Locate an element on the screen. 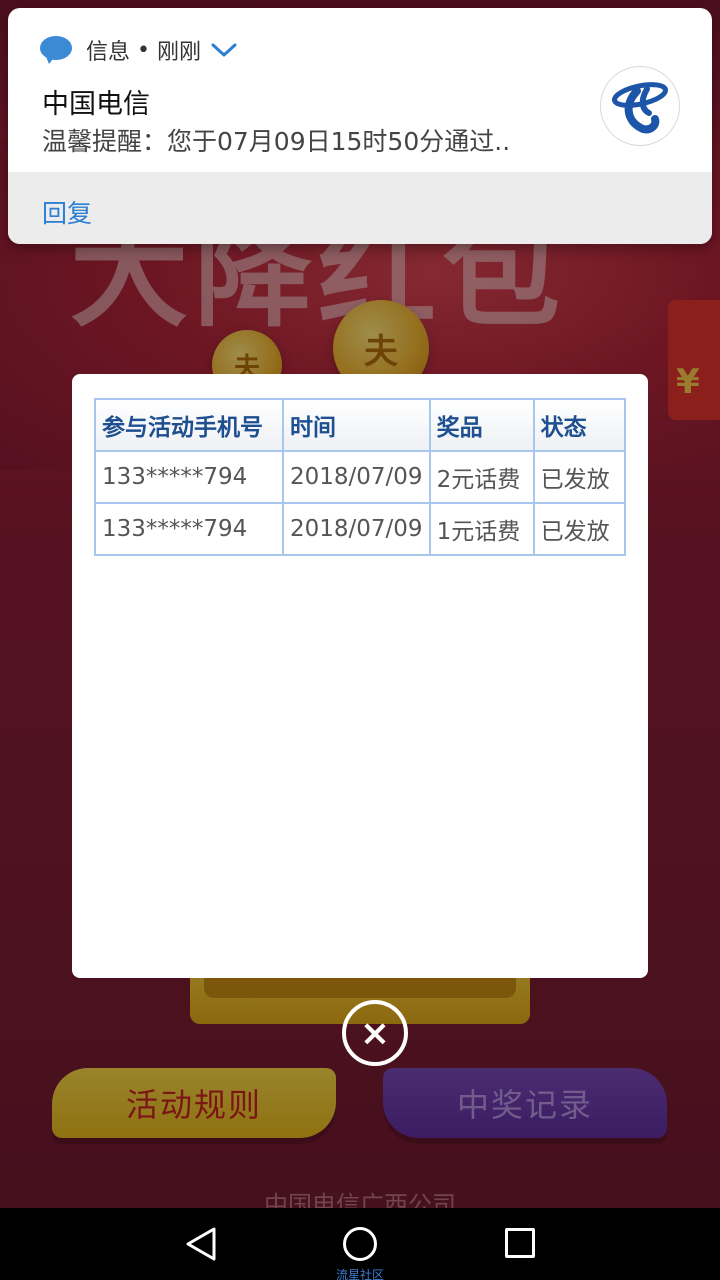 The image size is (720, 1280). notification-app-name: 信息 is located at coordinates (108, 52).